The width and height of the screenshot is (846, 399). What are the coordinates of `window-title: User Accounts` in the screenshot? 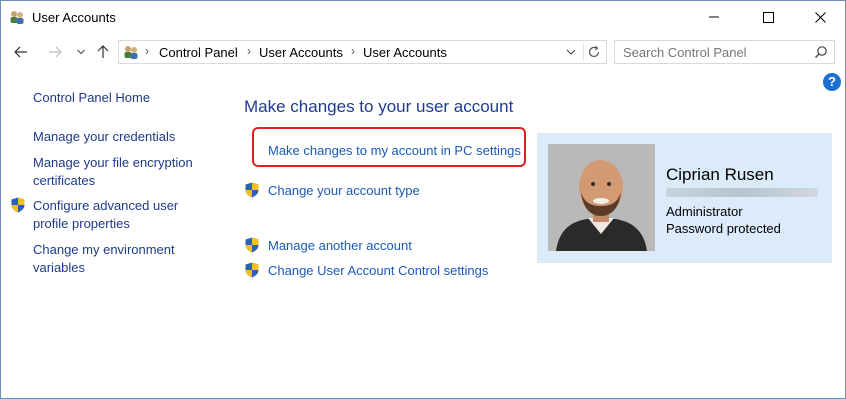 It's located at (74, 17).